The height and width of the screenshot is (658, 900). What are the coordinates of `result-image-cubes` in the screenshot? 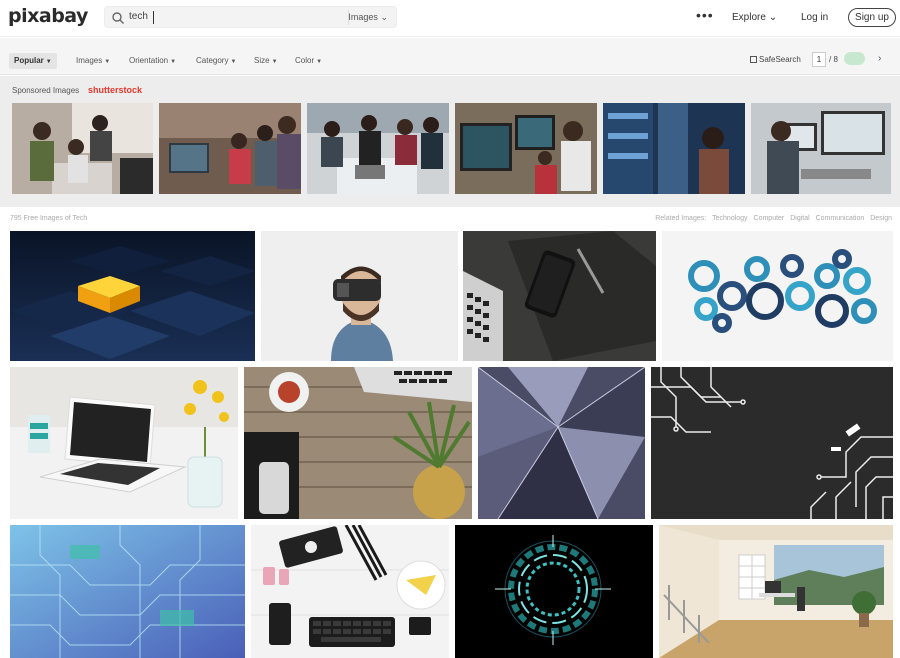 It's located at (132, 296).